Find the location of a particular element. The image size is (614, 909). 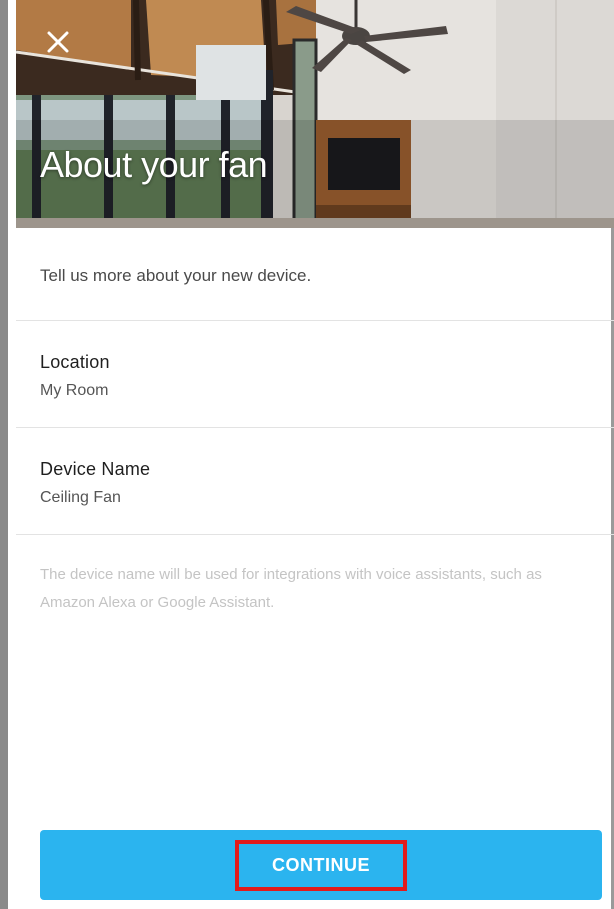

continue-button-label: CONTINUE is located at coordinates (321, 865).